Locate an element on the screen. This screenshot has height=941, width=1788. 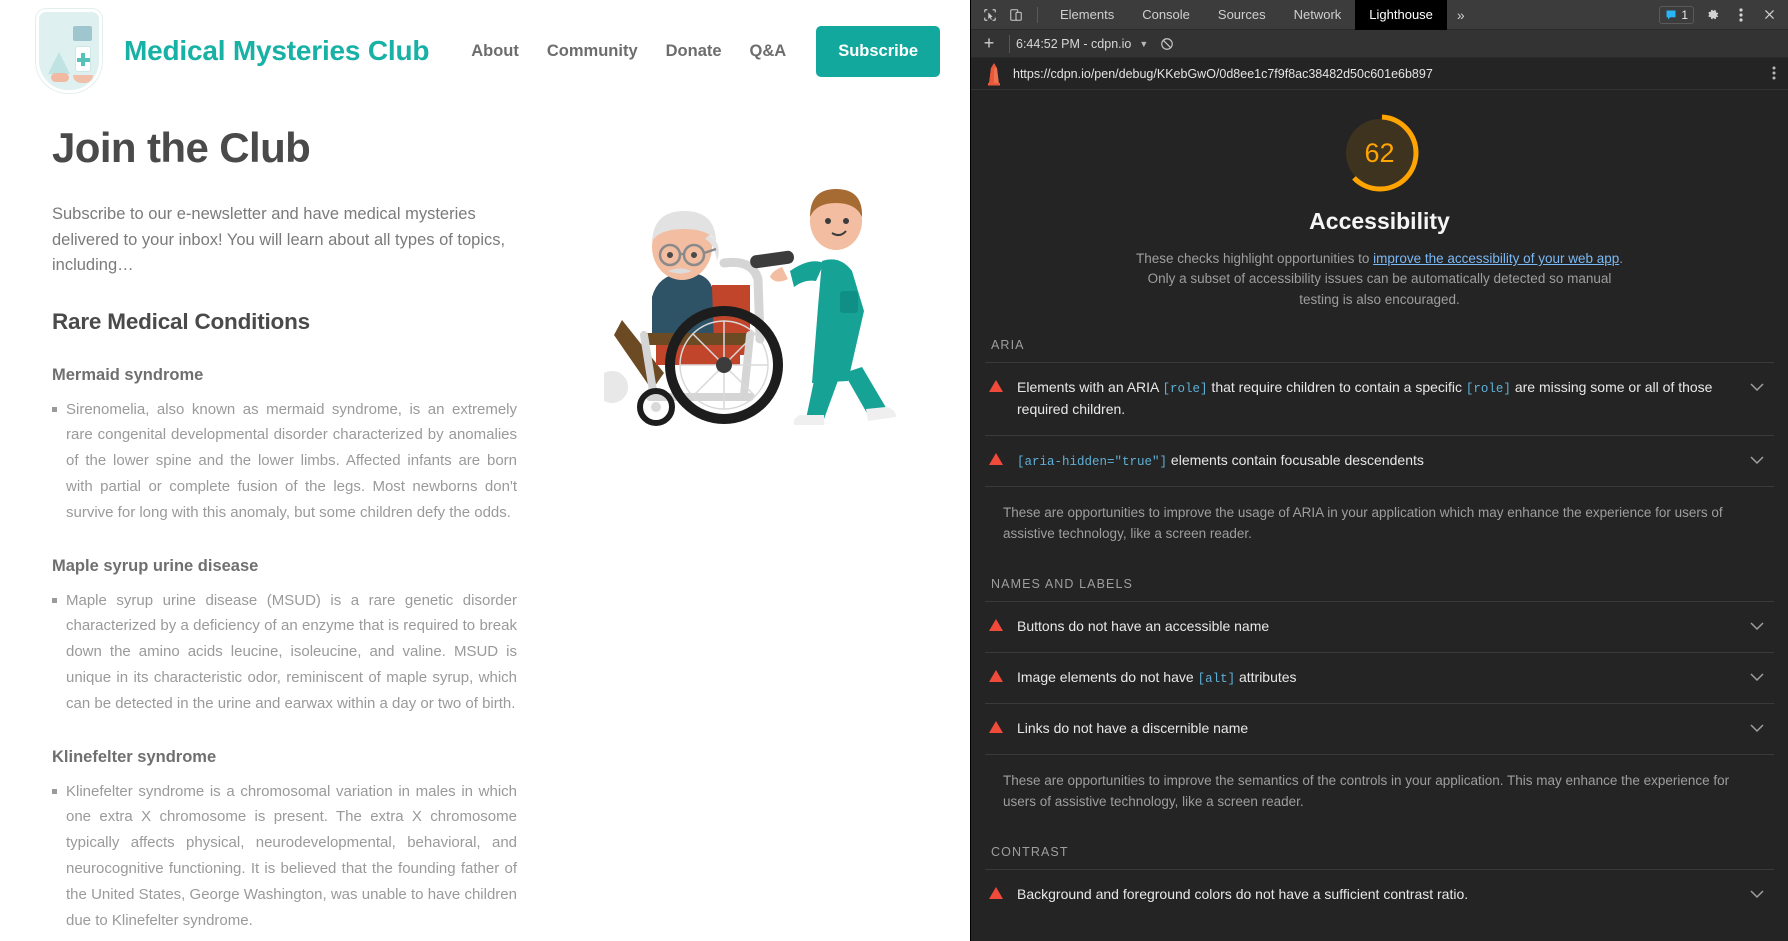
condition-title-klinefelter: Klinefelter syndrome is located at coordinates (134, 756).